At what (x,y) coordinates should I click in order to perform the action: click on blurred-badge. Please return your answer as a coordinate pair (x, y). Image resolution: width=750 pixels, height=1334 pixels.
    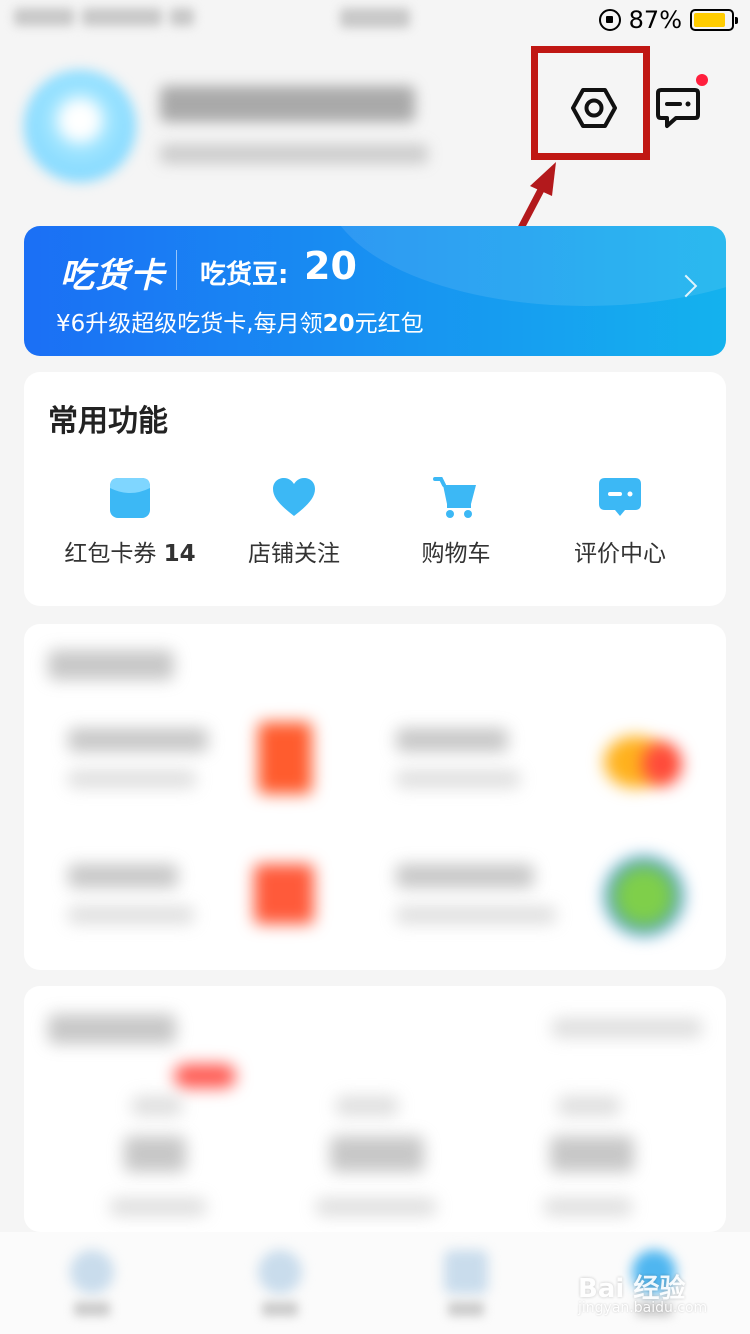
    Looking at the image, I should click on (205, 1076).